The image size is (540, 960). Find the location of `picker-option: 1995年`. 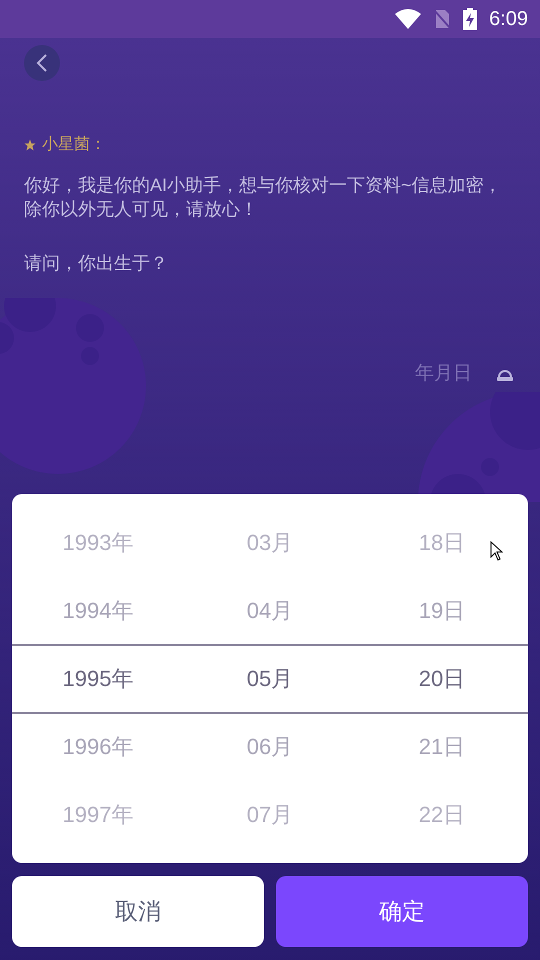

picker-option: 1995年 is located at coordinates (98, 678).